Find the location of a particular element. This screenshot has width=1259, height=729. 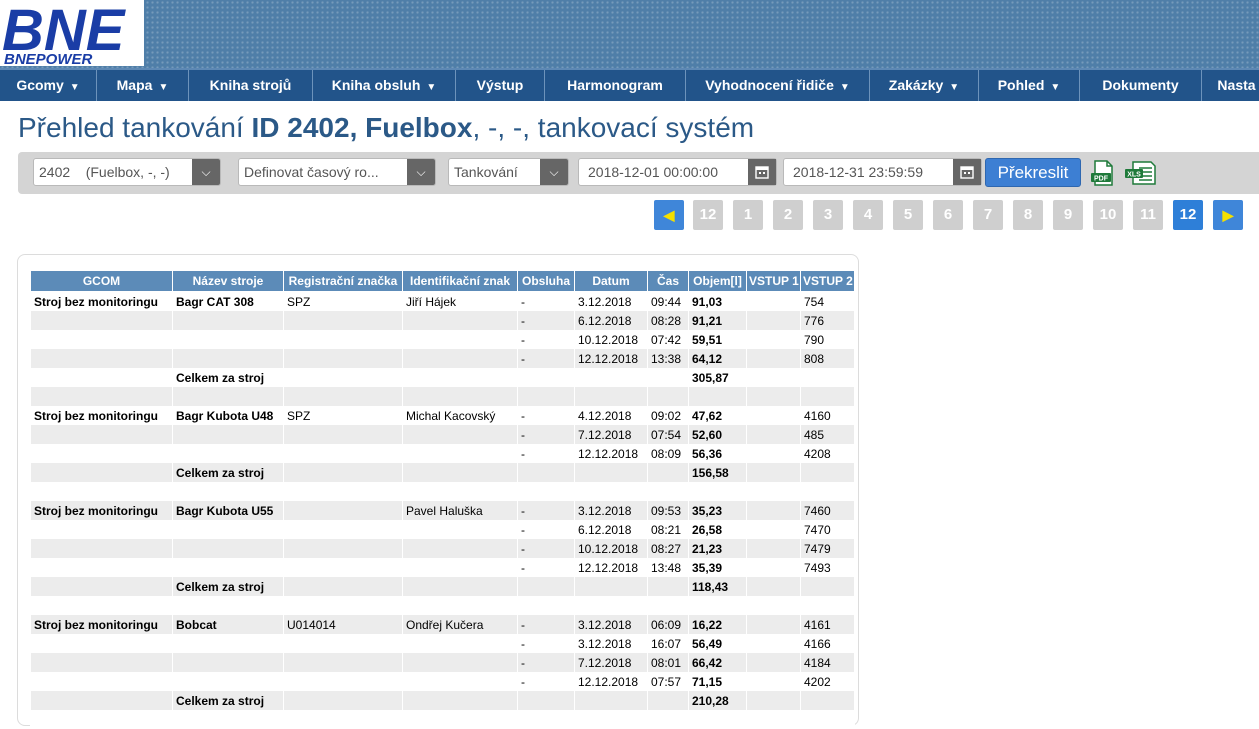

page-7: 7 is located at coordinates (988, 215).